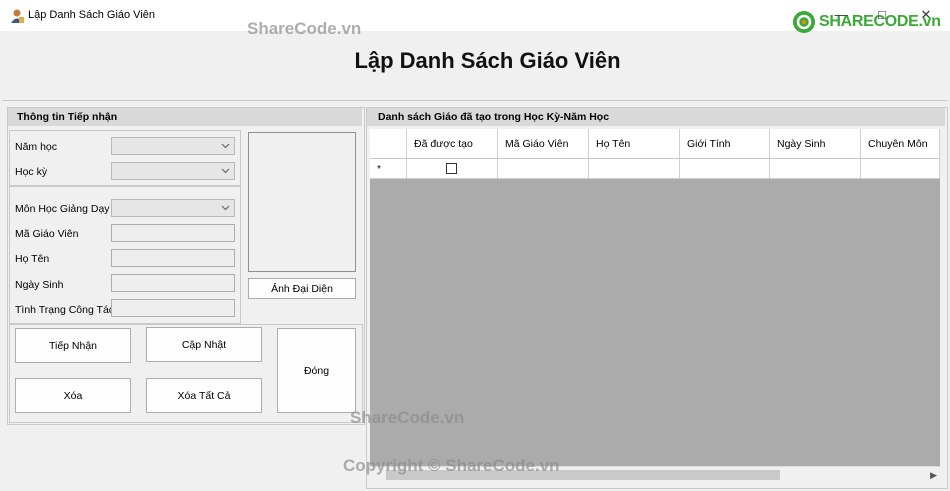 The height and width of the screenshot is (491, 950). I want to click on divider, so click(475, 100).